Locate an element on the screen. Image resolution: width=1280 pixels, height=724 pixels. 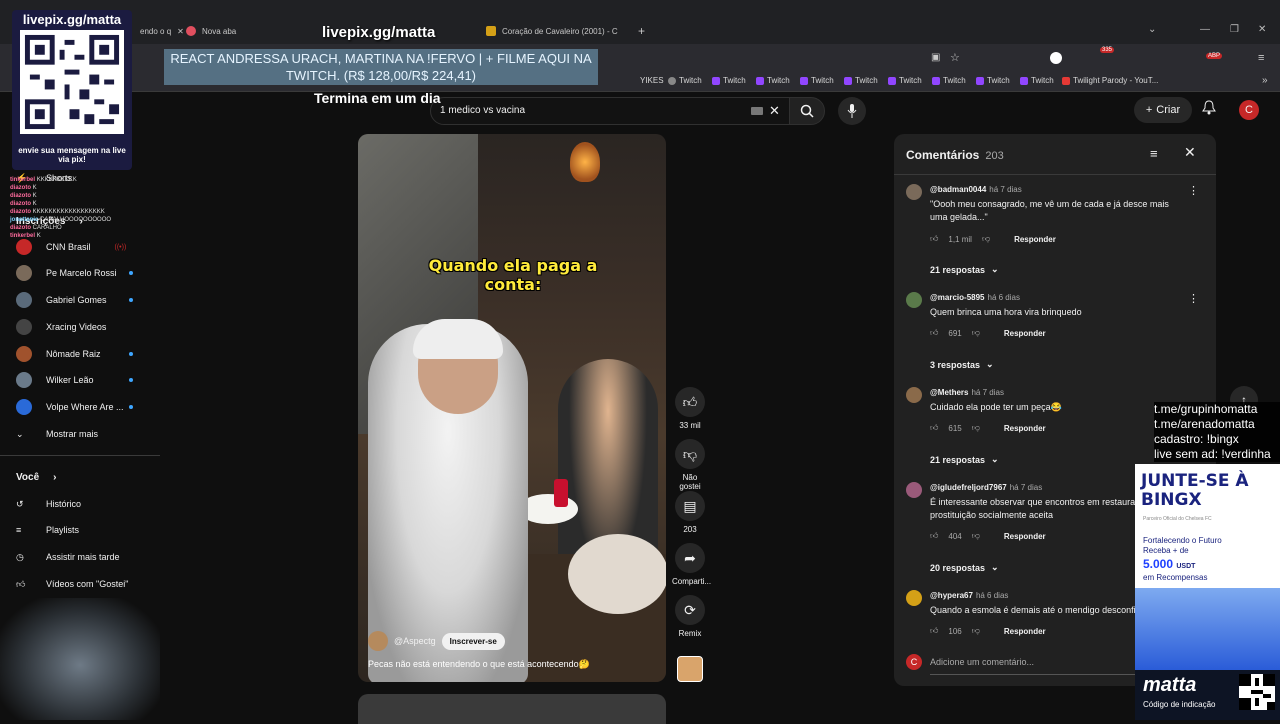
dislike-button: 👎︎ Não gostei is located at coordinates (690, 465).